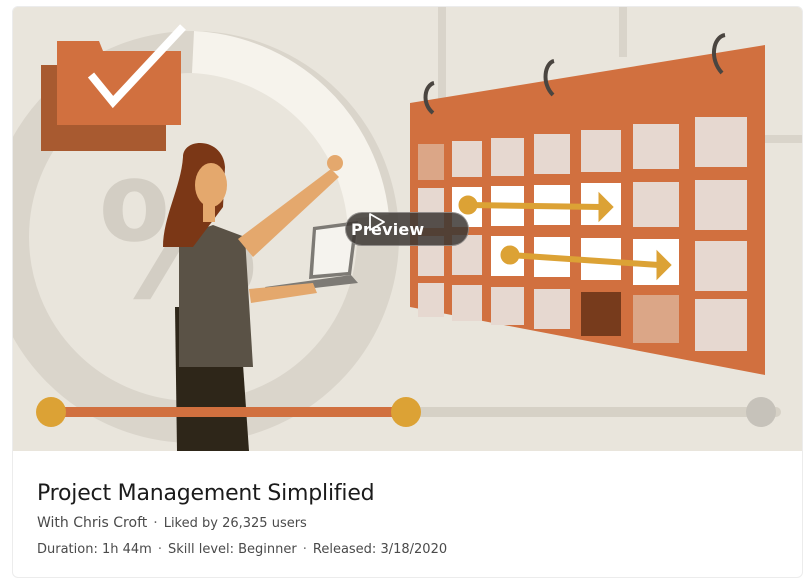  I want to click on timeline-progress, so click(228, 412).